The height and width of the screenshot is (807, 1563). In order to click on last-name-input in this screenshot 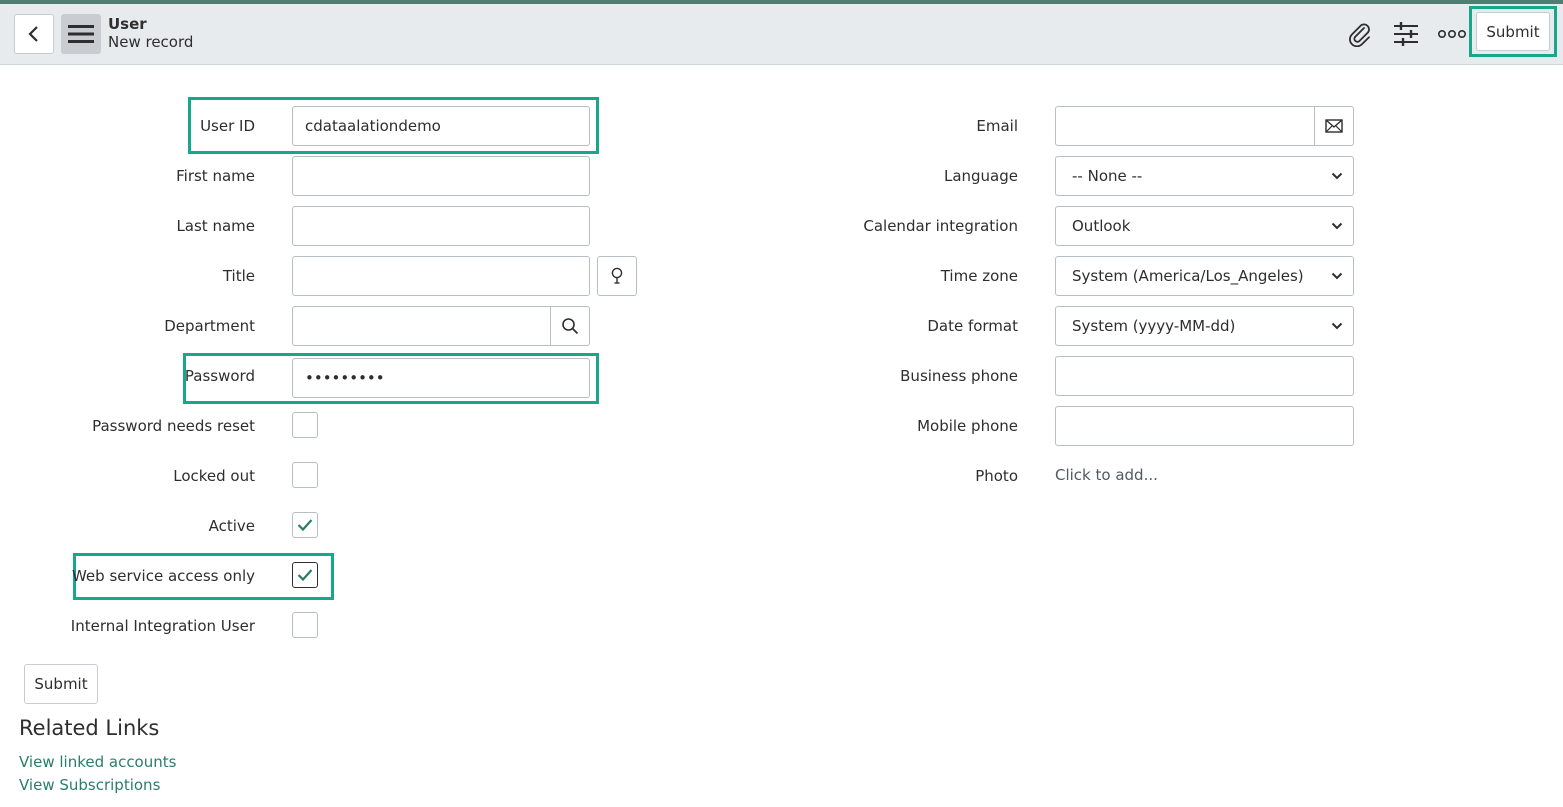, I will do `click(441, 226)`.